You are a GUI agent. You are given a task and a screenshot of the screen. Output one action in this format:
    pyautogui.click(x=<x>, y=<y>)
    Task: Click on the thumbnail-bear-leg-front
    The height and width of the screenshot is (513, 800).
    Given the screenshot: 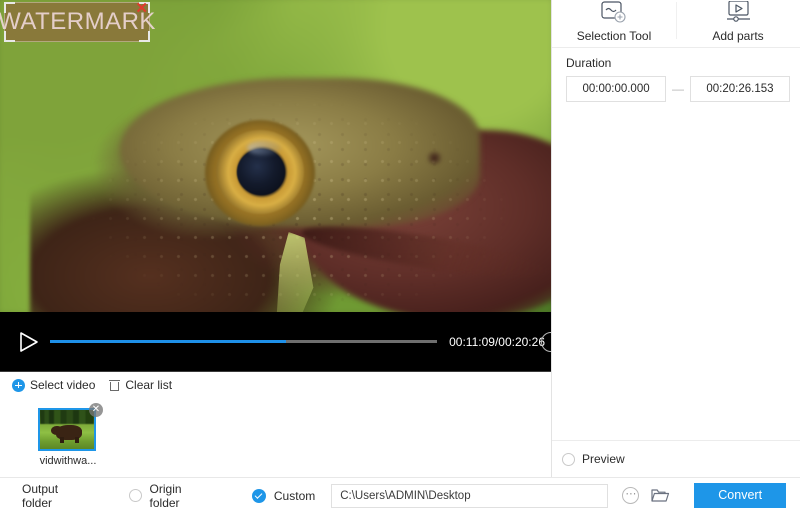 What is the action you would take?
    pyautogui.click(x=62, y=440)
    